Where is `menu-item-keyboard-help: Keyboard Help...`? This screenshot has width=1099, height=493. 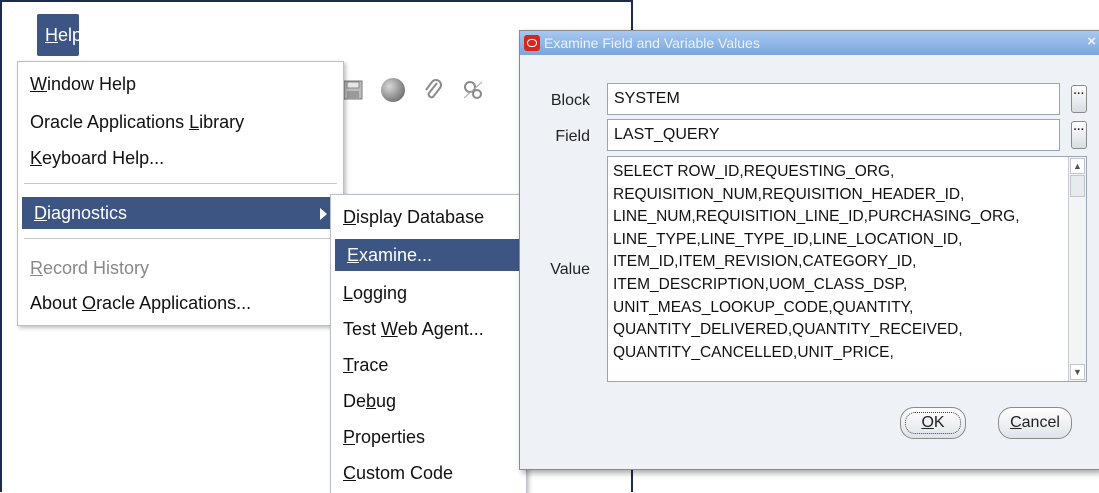
menu-item-keyboard-help: Keyboard Help... is located at coordinates (91, 158).